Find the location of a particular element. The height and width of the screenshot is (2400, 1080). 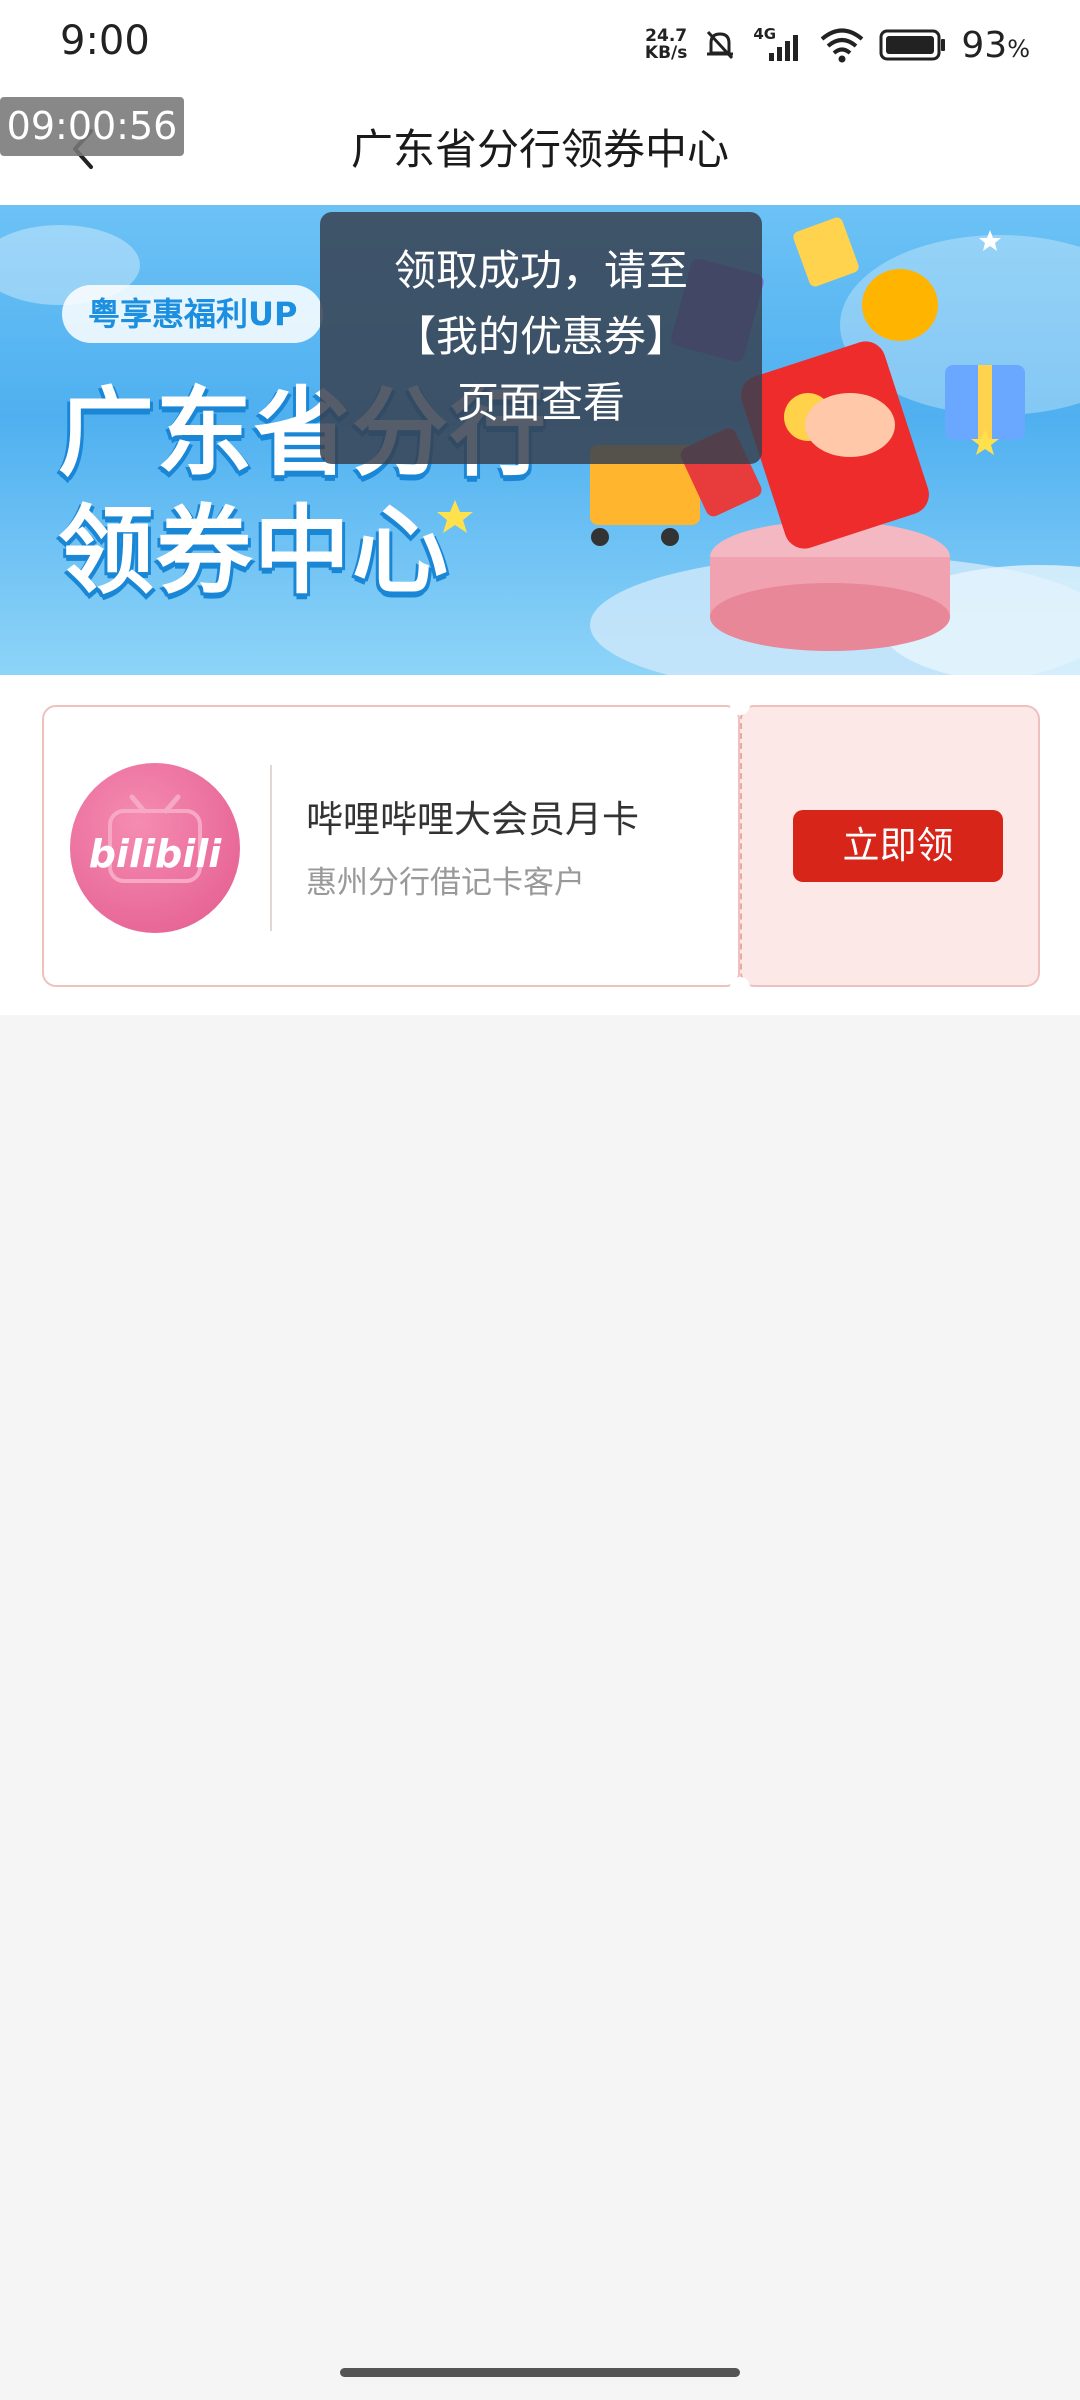

toast-line: 【我的优惠券】 is located at coordinates (540, 336).